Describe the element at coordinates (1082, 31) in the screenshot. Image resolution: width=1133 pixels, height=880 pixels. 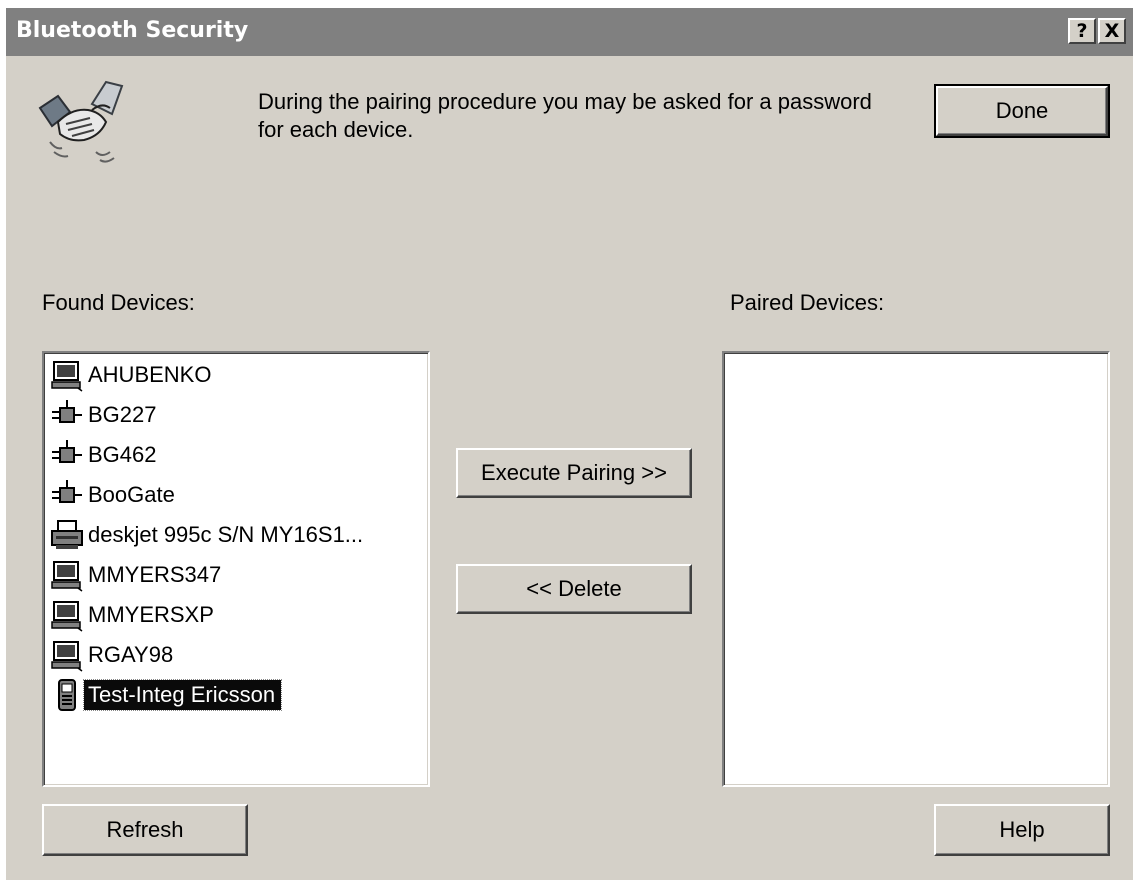
I see `help-caption-button: ?` at that location.